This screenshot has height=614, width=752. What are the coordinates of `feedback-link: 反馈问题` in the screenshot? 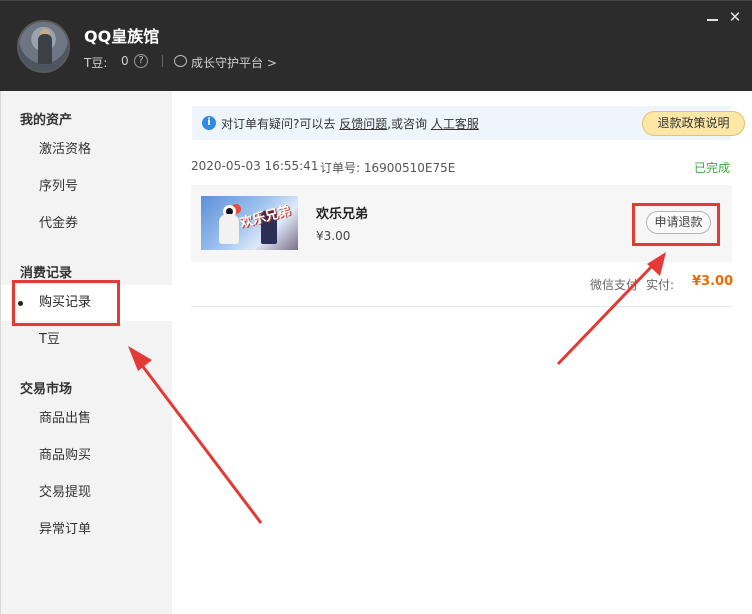 It's located at (363, 124).